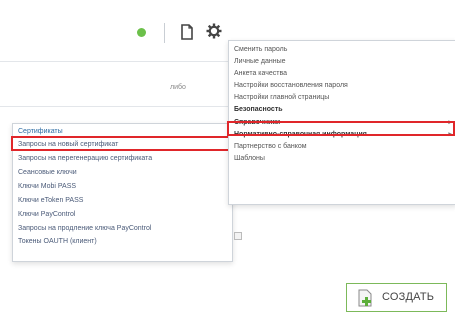 This screenshot has height=318, width=455. I want to click on add-document-icon, so click(365, 298).